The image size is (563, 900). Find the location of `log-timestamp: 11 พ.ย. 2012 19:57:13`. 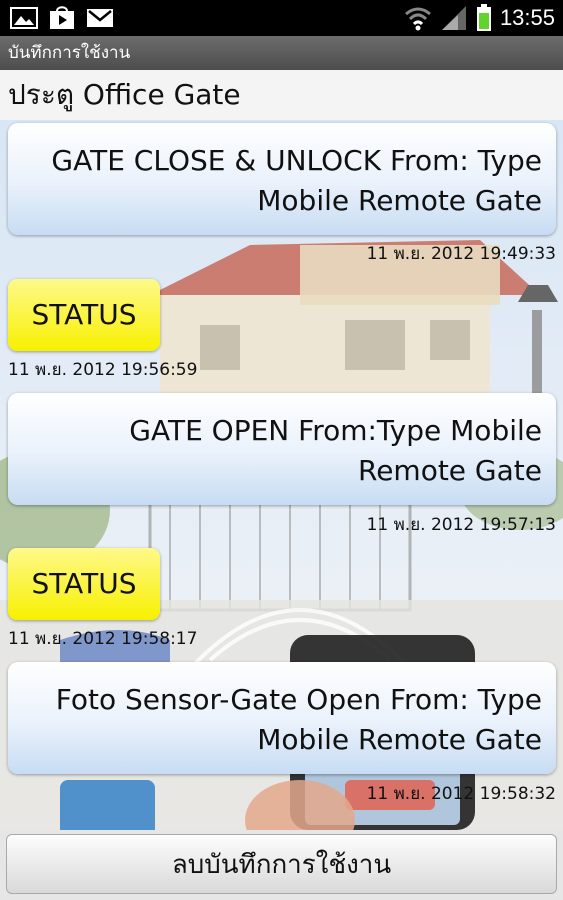

log-timestamp: 11 พ.ย. 2012 19:57:13 is located at coordinates (461, 525).